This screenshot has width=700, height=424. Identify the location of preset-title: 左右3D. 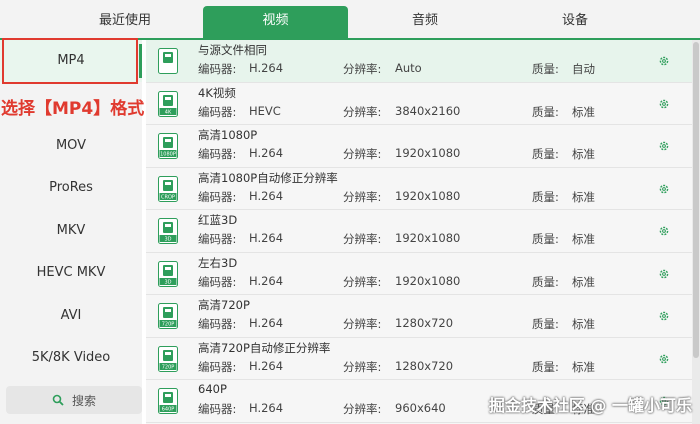
(218, 262).